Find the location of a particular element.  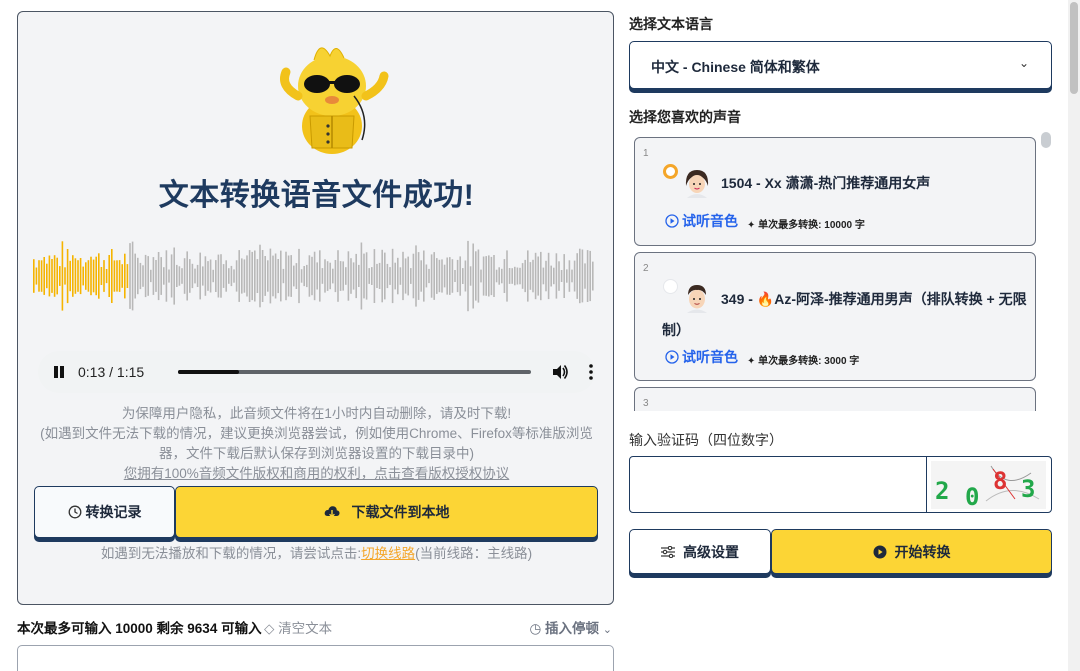

voice-card: 3 is located at coordinates (835, 399).